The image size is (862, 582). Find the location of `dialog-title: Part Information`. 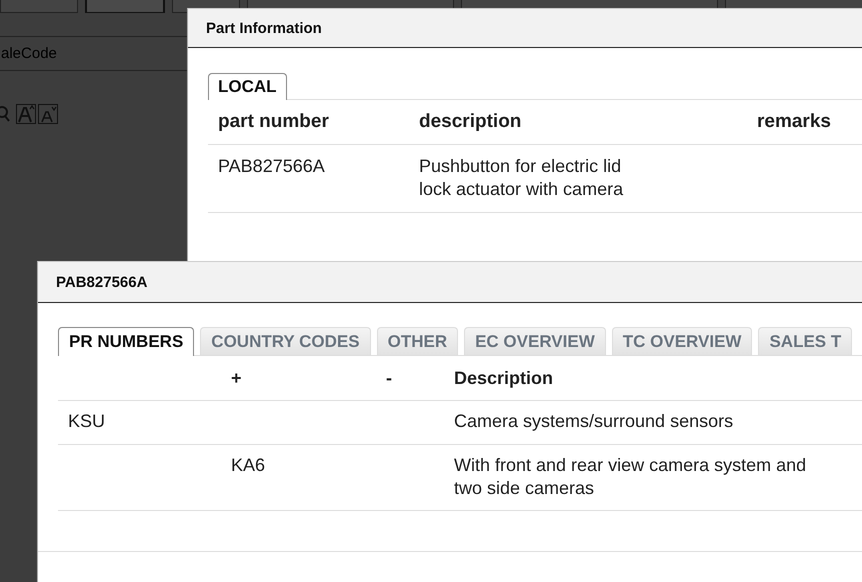

dialog-title: Part Information is located at coordinates (264, 28).